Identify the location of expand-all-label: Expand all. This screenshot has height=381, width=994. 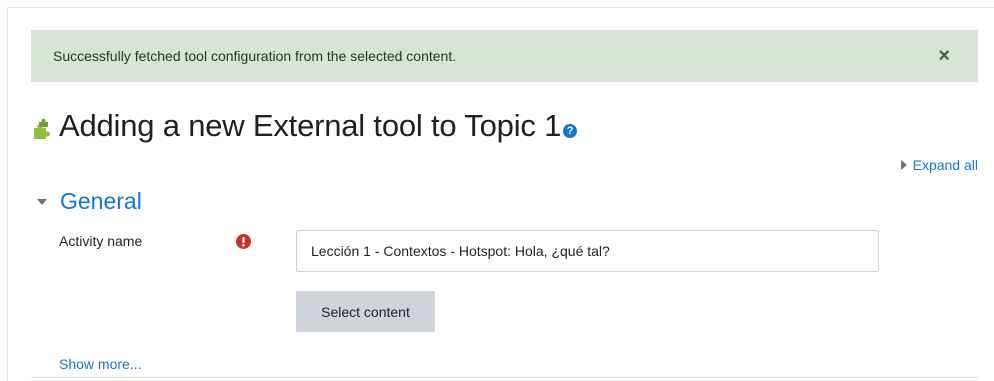
(945, 165).